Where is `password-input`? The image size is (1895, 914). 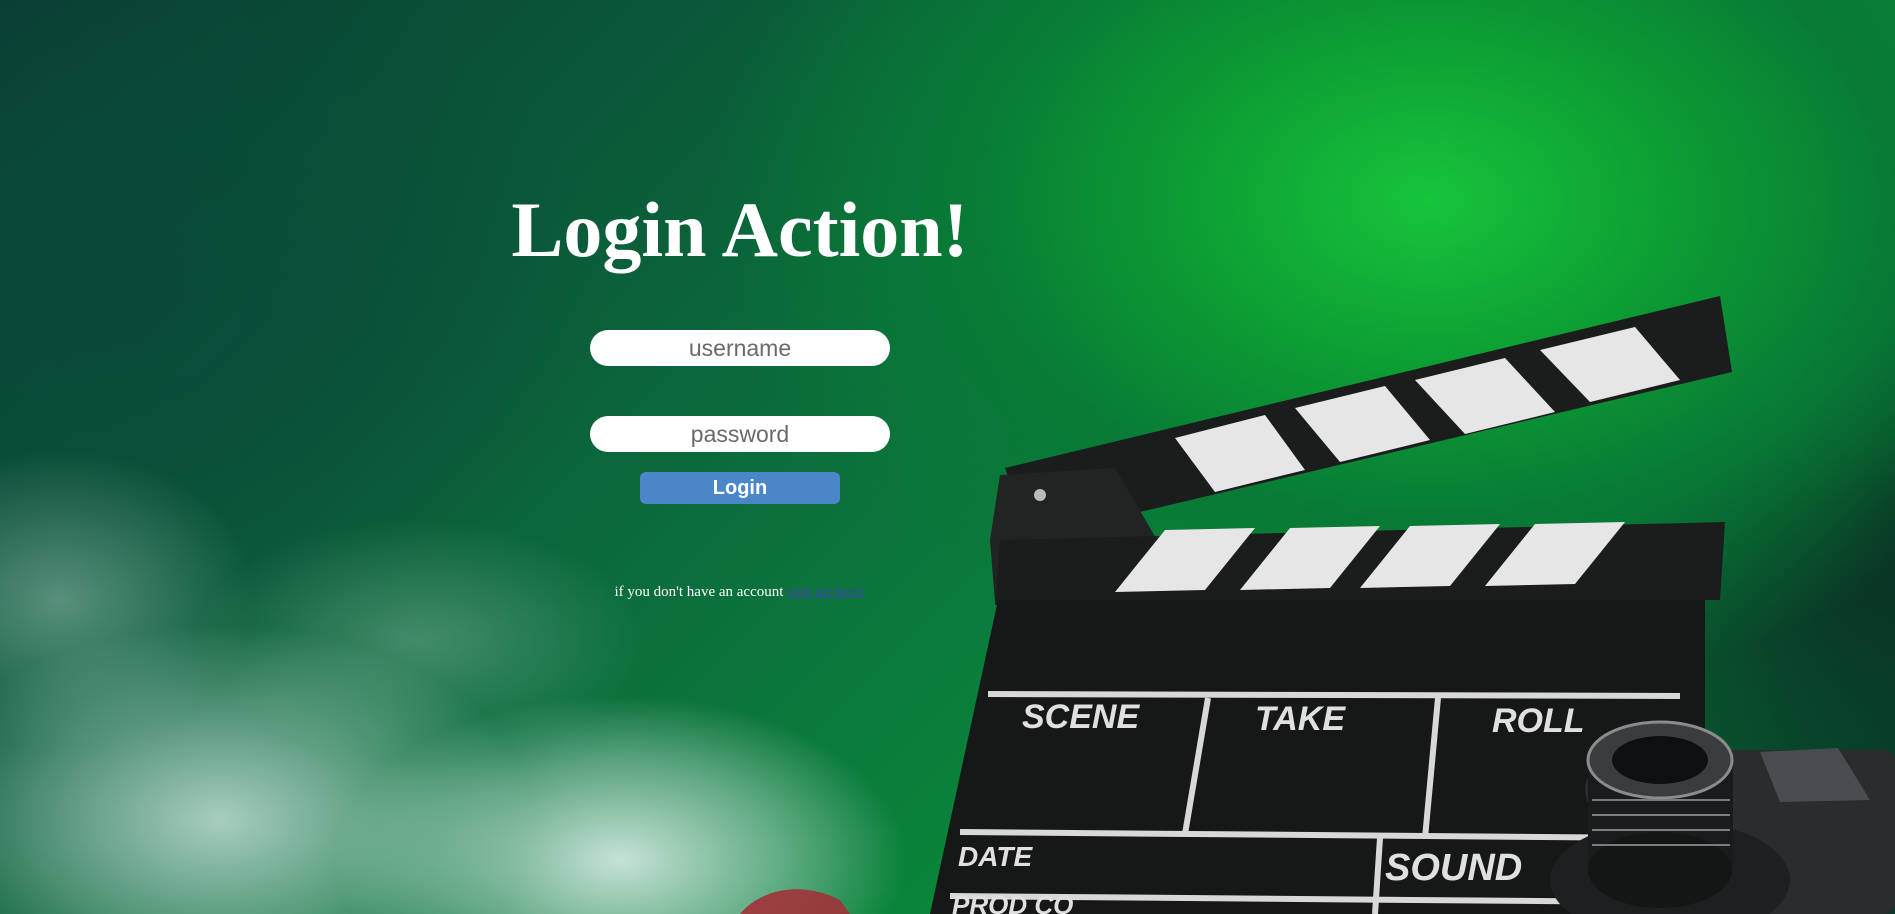
password-input is located at coordinates (740, 434).